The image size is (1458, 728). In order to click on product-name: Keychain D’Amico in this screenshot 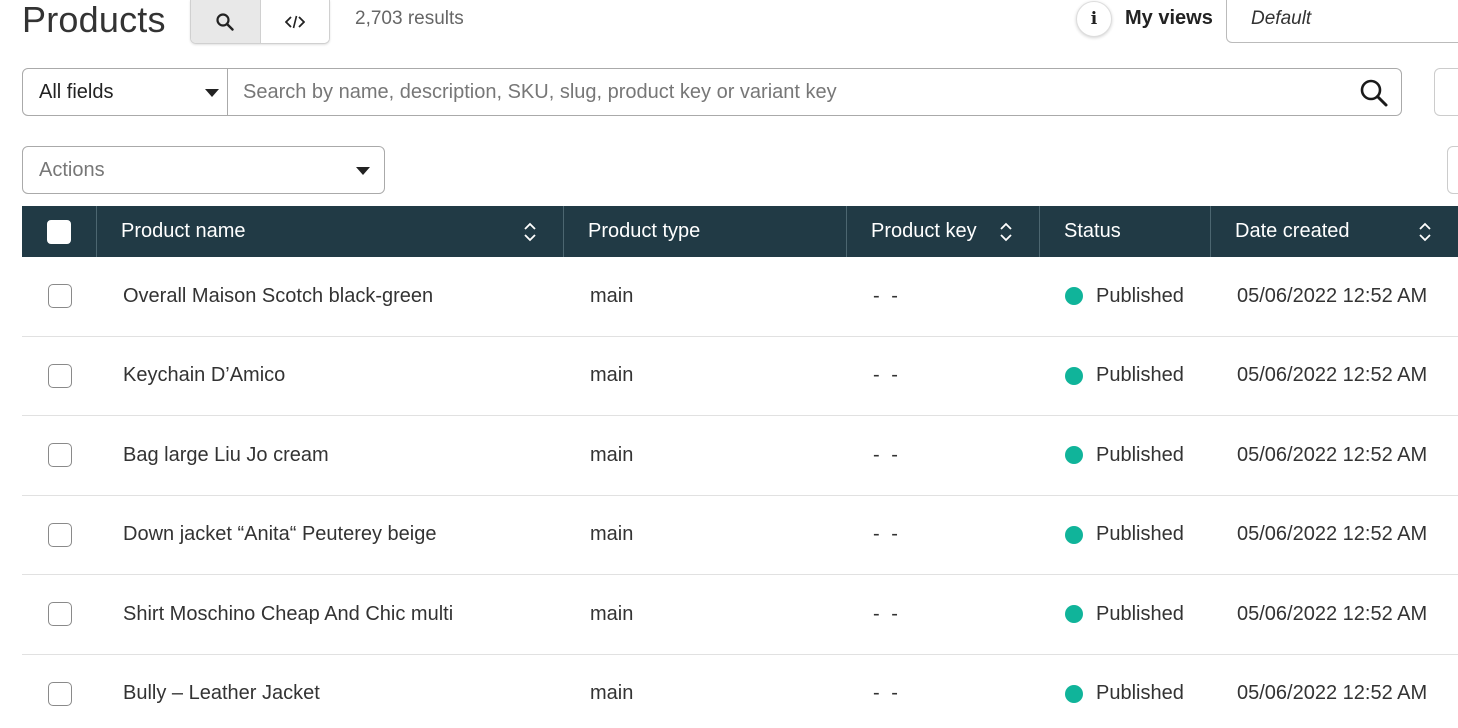, I will do `click(204, 375)`.